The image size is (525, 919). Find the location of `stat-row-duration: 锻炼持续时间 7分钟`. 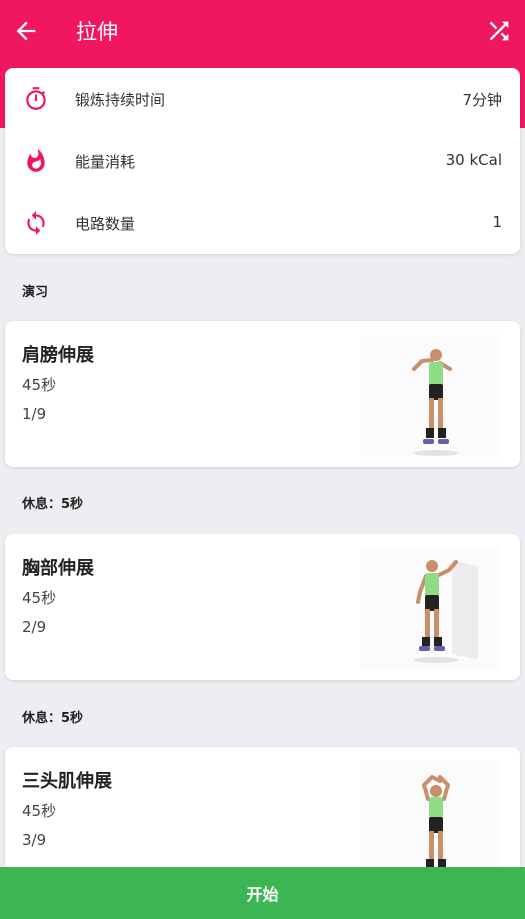

stat-row-duration: 锻炼持续时间 7分钟 is located at coordinates (262, 99).